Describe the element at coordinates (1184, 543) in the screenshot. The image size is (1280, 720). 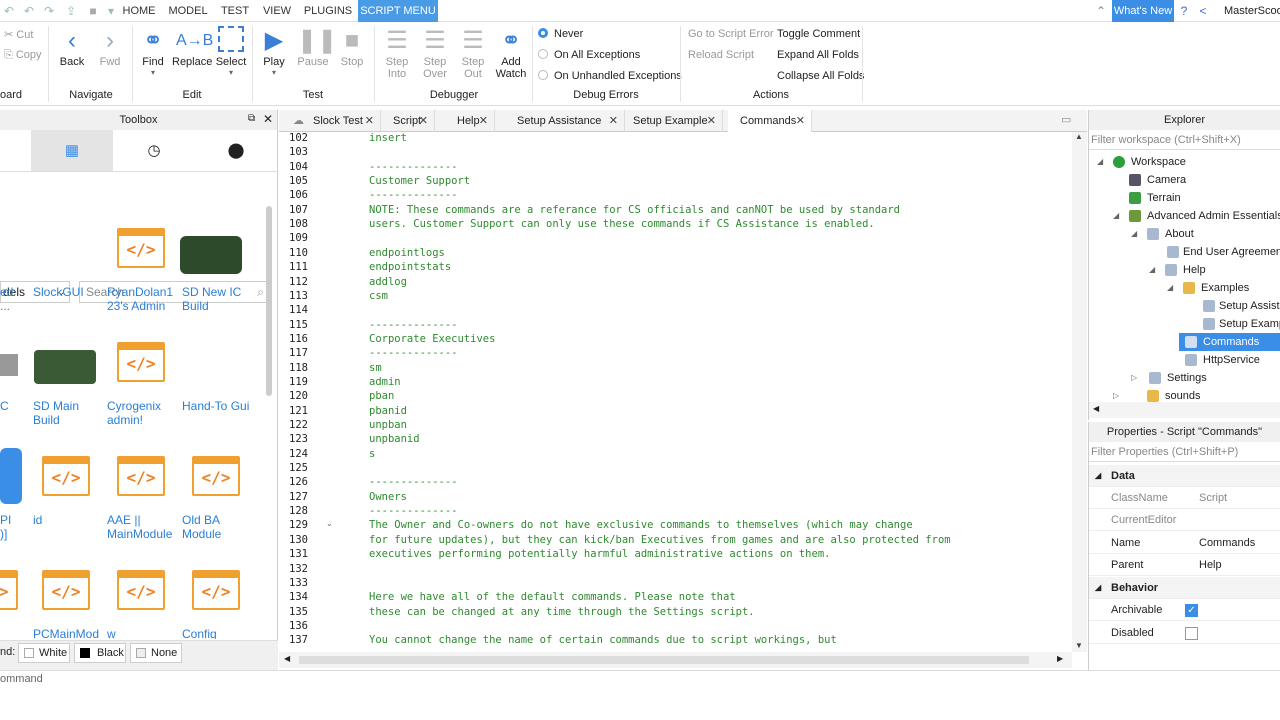
I see `prop-row: Name Commands` at that location.